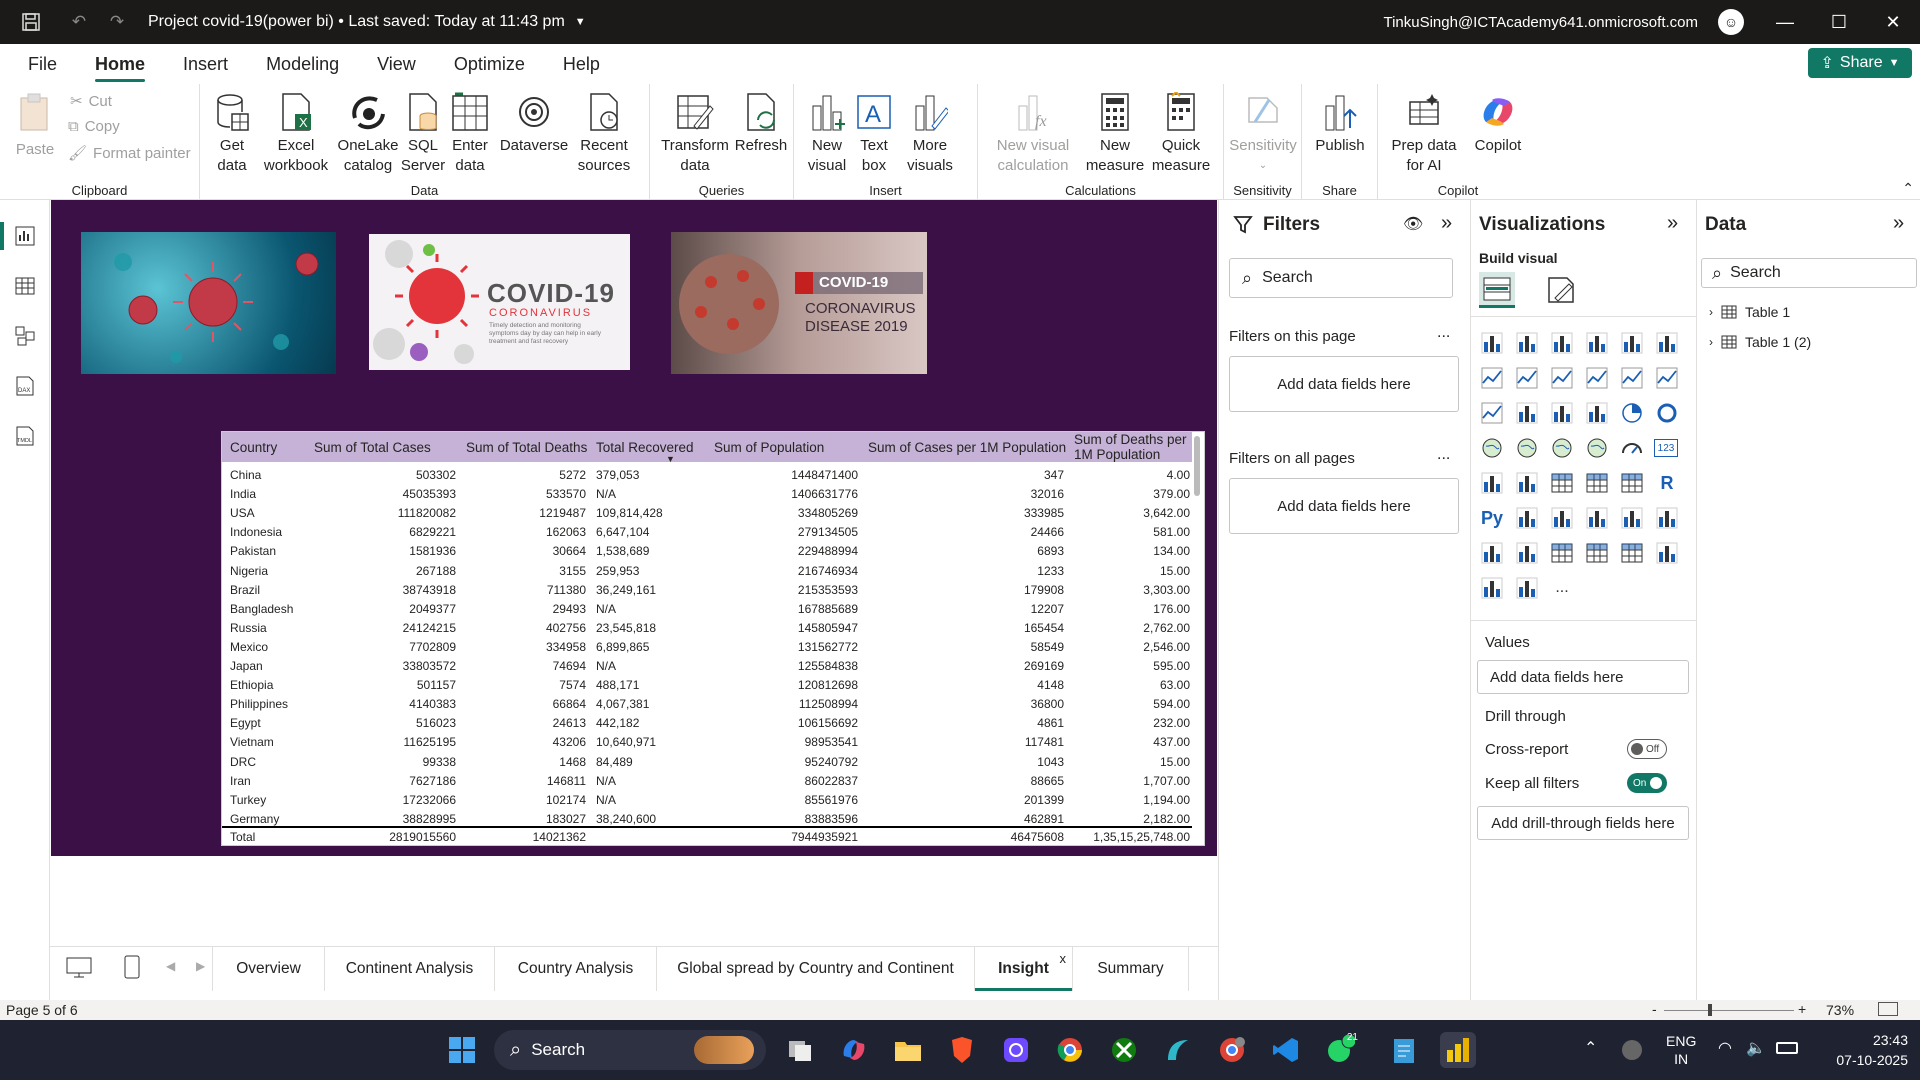 The width and height of the screenshot is (1920, 1080). What do you see at coordinates (1632, 343) in the screenshot?
I see `100-stacked-bar-chart-icon` at bounding box center [1632, 343].